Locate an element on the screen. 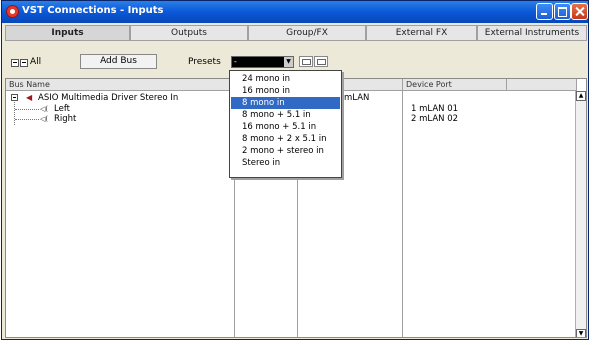  column-header-bus-name: Bus Name is located at coordinates (120, 85).